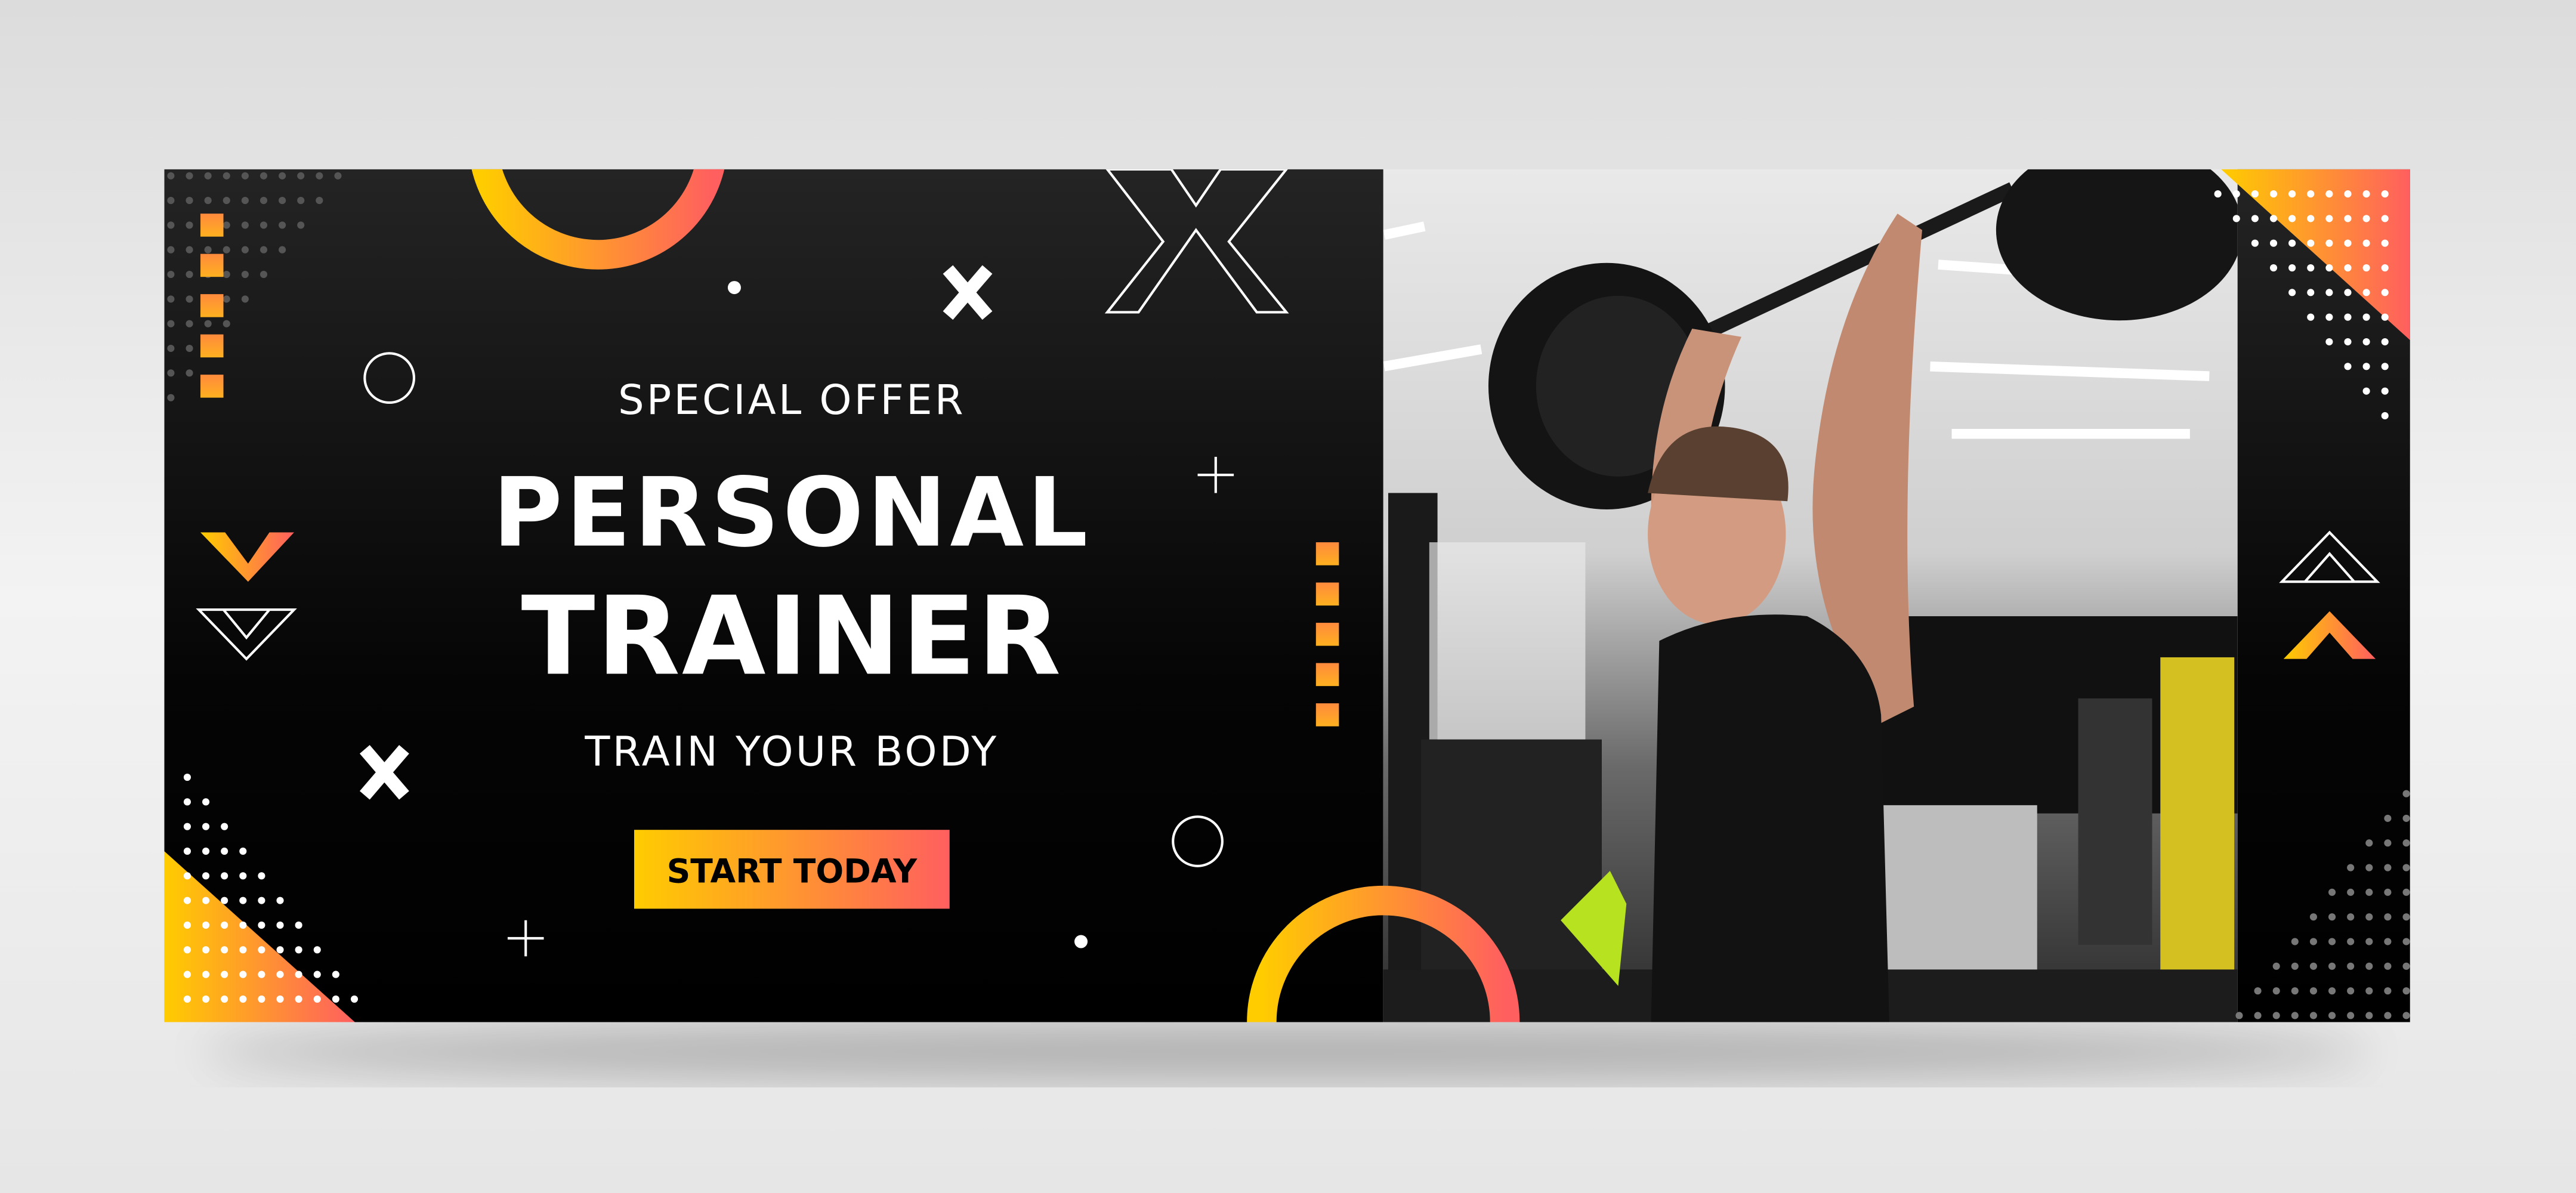 The height and width of the screenshot is (1193, 2576). Describe the element at coordinates (1081, 941) in the screenshot. I see `dot-icon` at that location.